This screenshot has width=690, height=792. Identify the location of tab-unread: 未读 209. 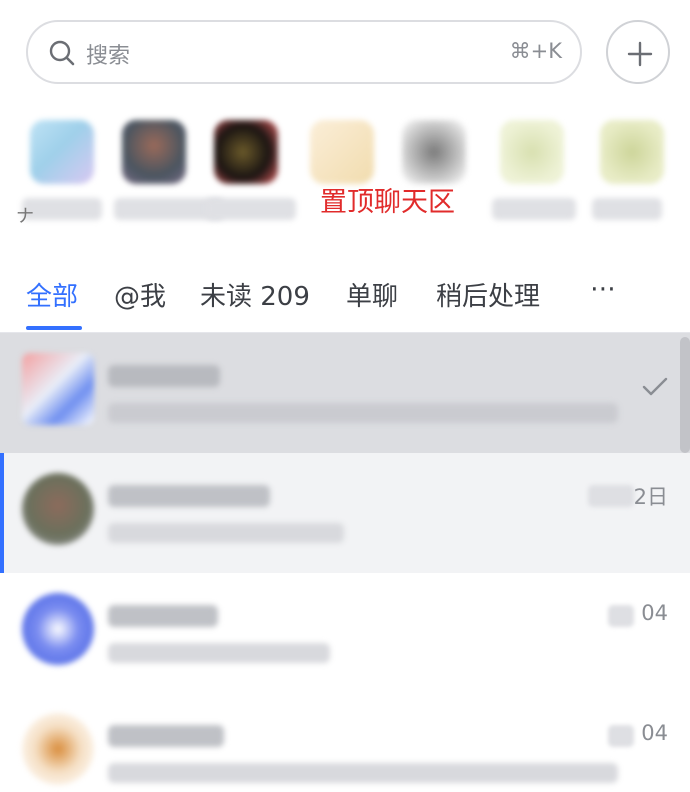
(255, 294).